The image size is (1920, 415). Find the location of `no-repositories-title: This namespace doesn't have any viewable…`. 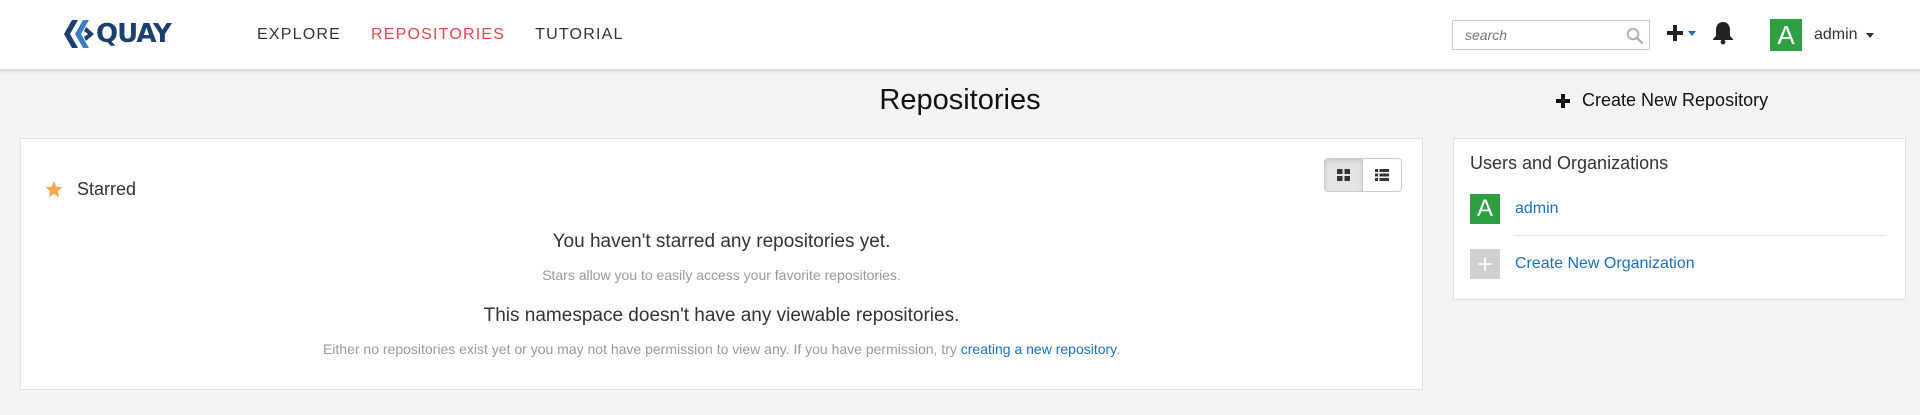

no-repositories-title: This namespace doesn't have any viewable… is located at coordinates (721, 315).